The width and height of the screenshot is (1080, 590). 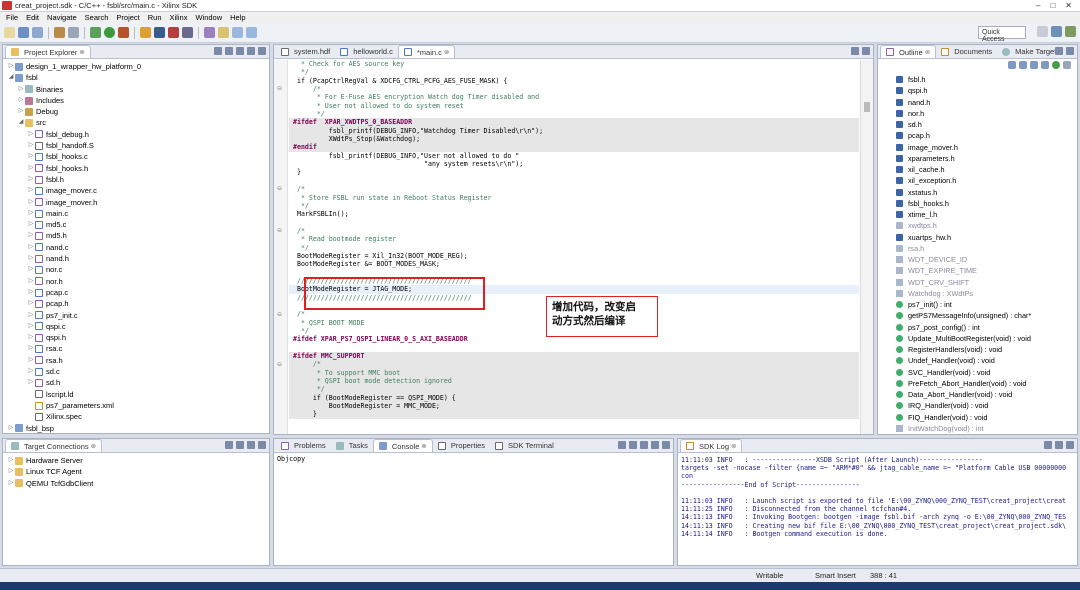 What do you see at coordinates (136, 371) in the screenshot?
I see `tree-item: ▷ sd.c` at bounding box center [136, 371].